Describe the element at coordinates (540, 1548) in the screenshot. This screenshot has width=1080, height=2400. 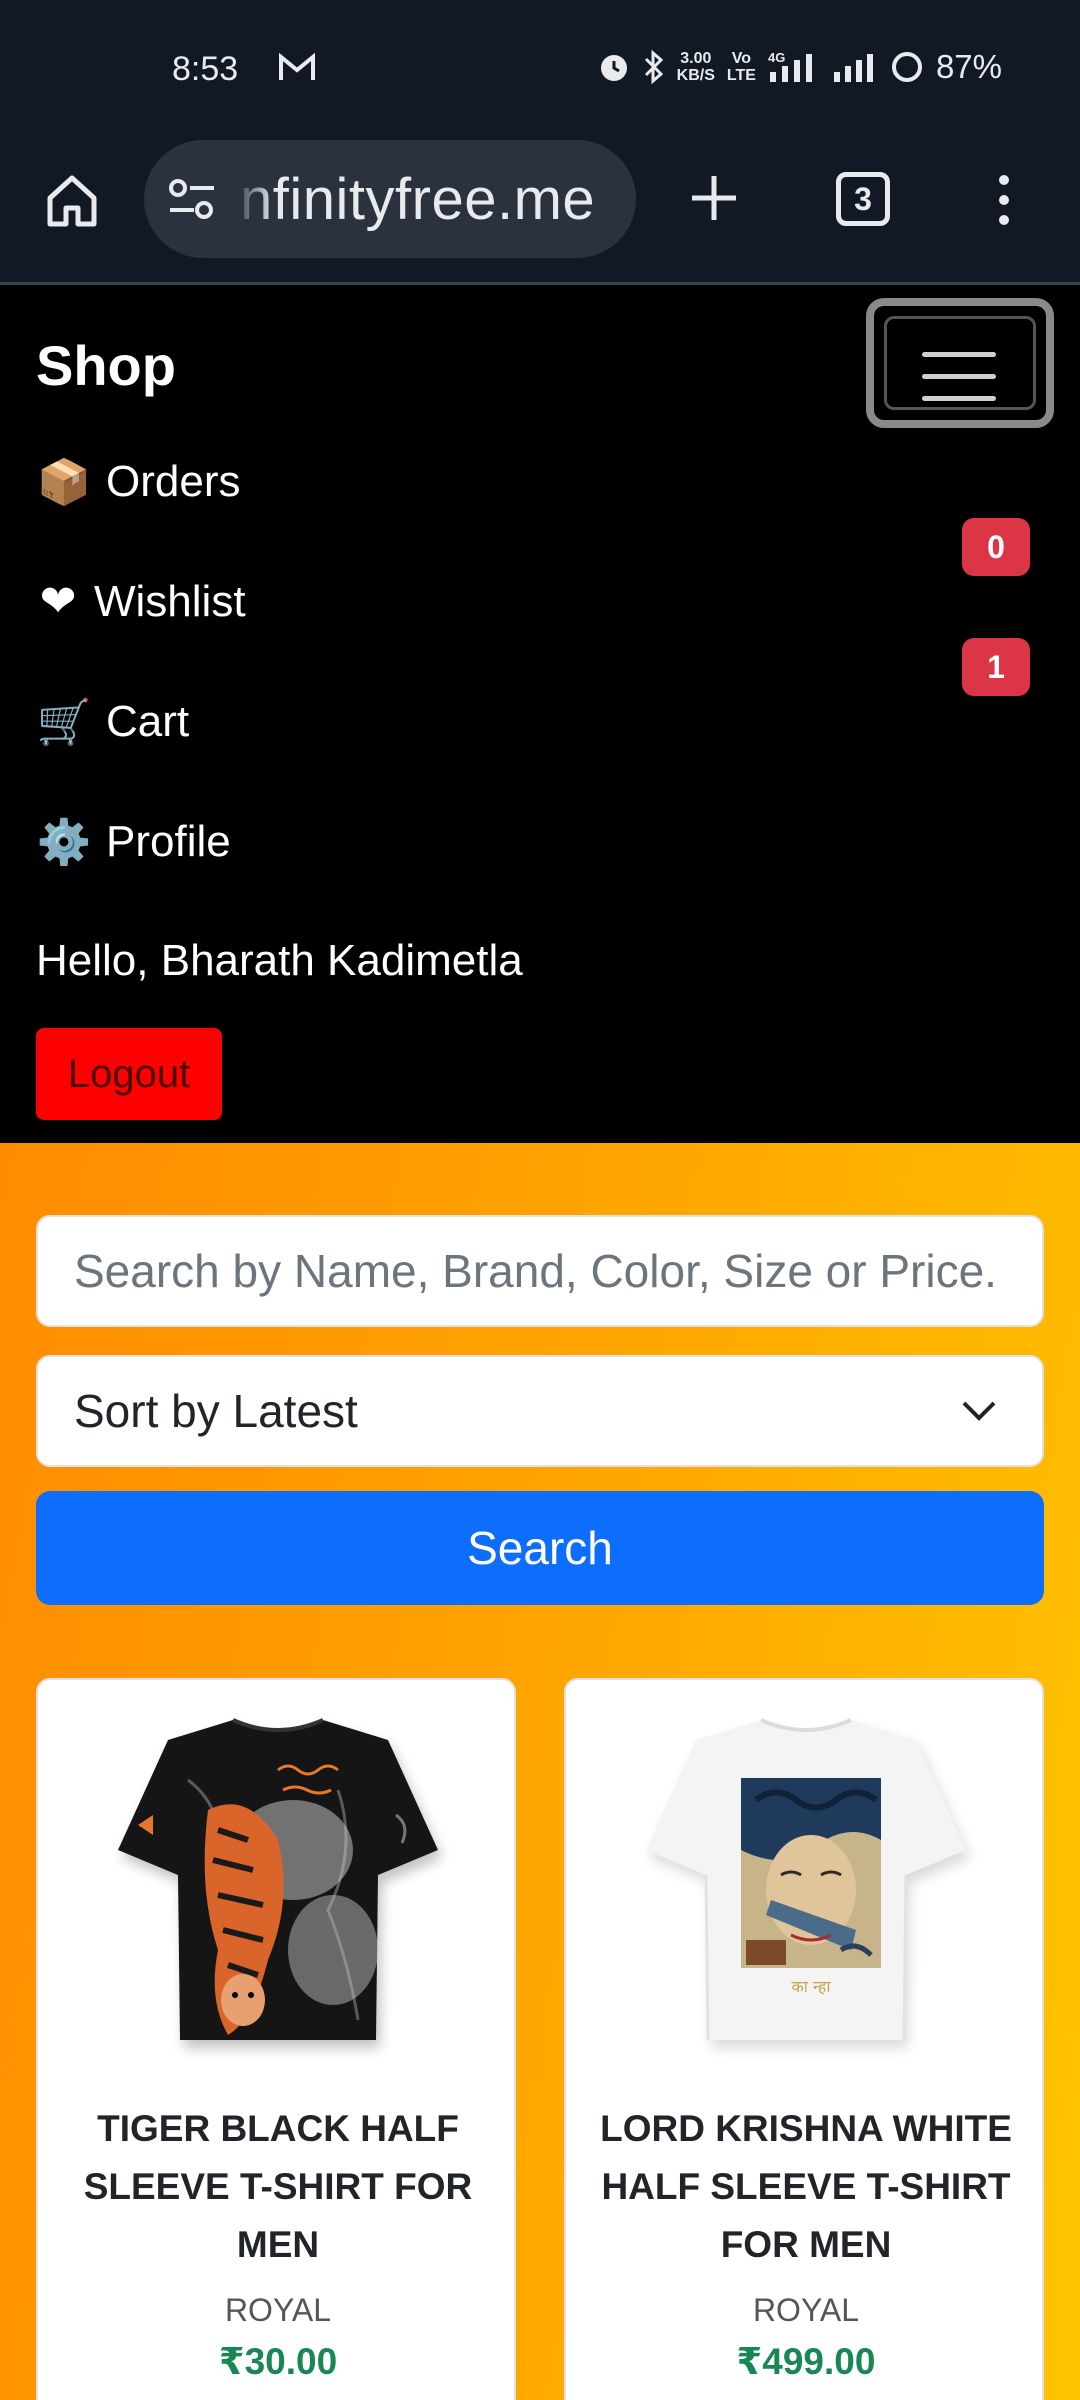
I see `search-button: Search` at that location.